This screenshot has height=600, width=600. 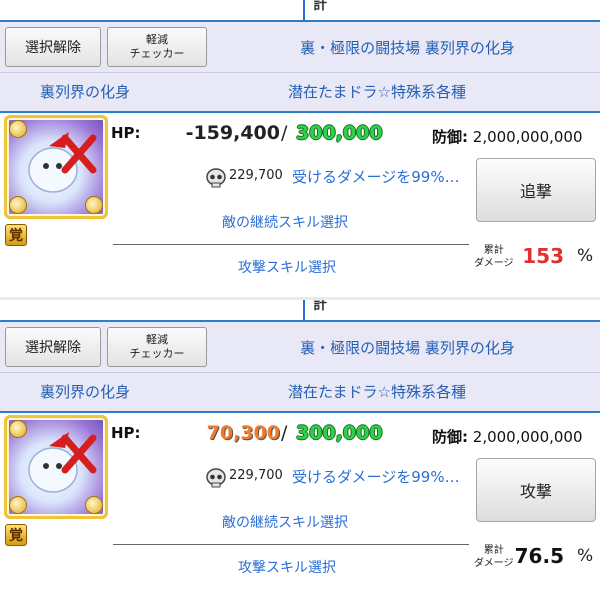 What do you see at coordinates (536, 490) in the screenshot?
I see `attack-button: 攻撃` at bounding box center [536, 490].